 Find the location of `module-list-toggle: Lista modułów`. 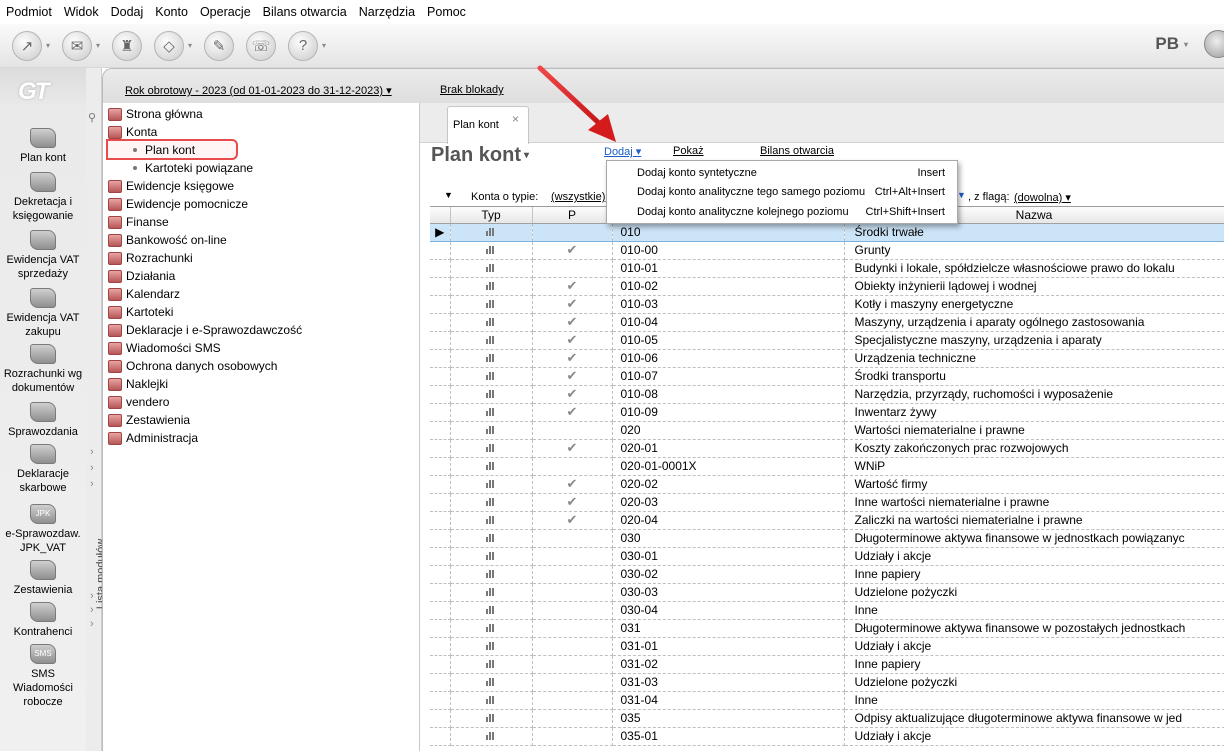

module-list-toggle: Lista modułów is located at coordinates (96, 409).